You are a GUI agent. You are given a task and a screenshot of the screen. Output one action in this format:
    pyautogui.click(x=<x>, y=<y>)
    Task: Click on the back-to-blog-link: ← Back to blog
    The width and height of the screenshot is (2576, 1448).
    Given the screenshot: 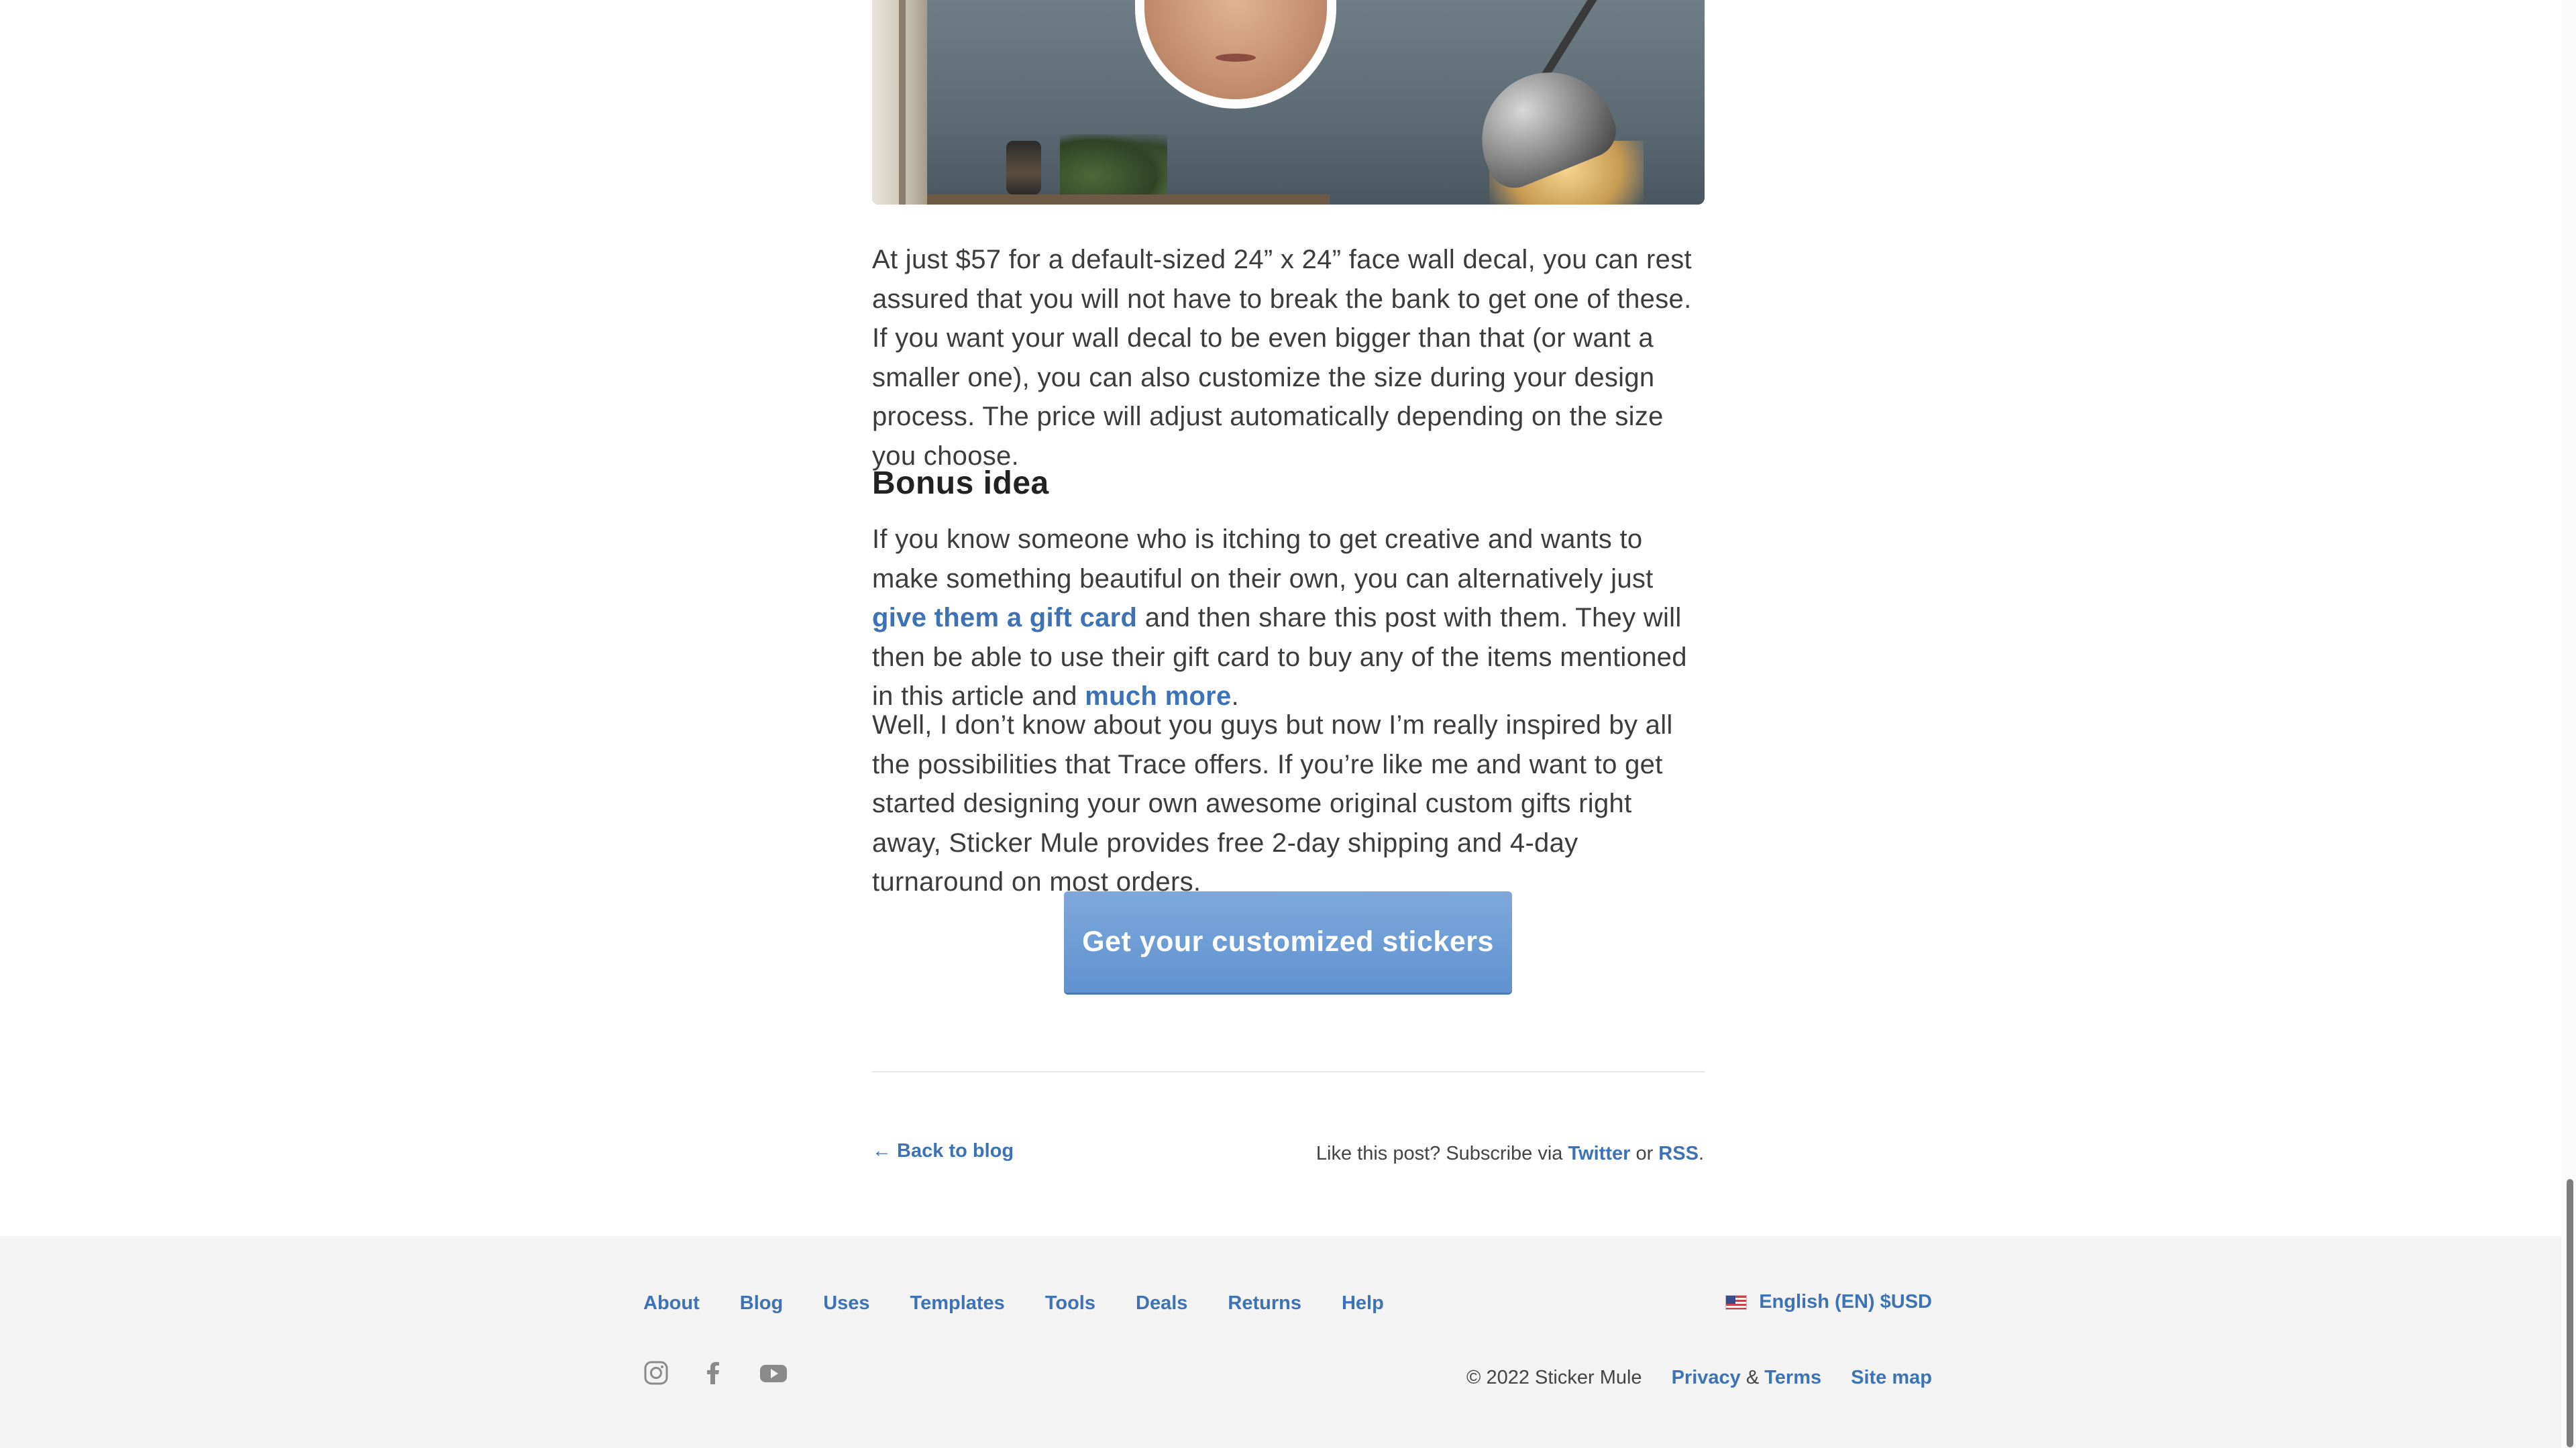 What is the action you would take?
    pyautogui.click(x=943, y=1151)
    